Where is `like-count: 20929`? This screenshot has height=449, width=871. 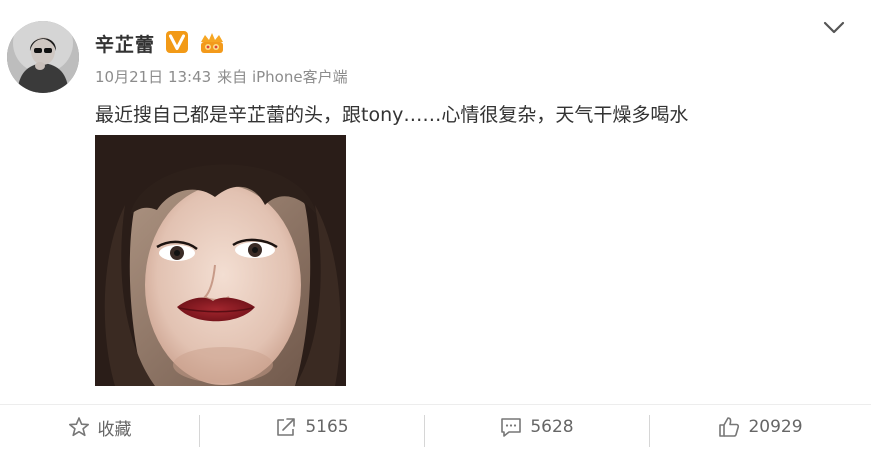 like-count: 20929 is located at coordinates (775, 427).